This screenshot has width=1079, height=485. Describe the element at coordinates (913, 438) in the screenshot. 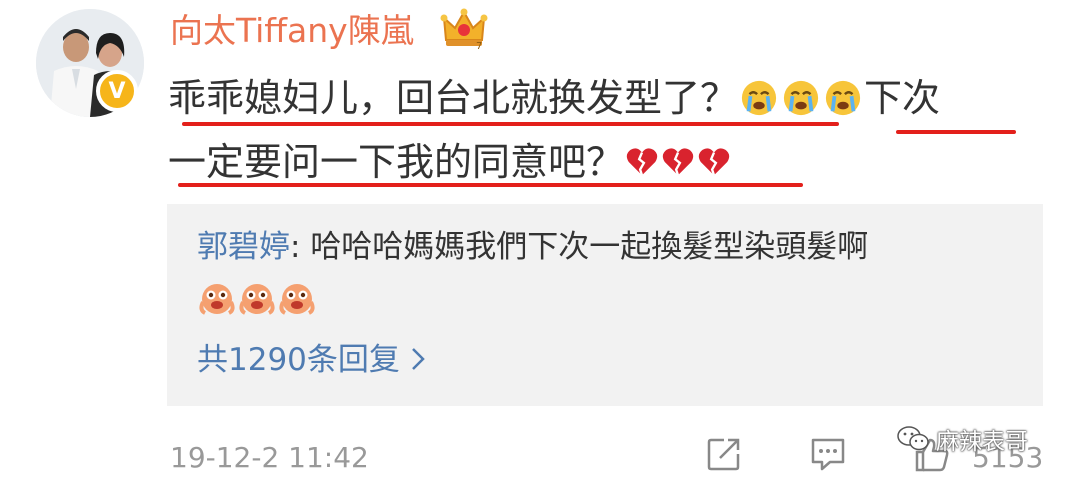

I see `wechat-icon` at that location.